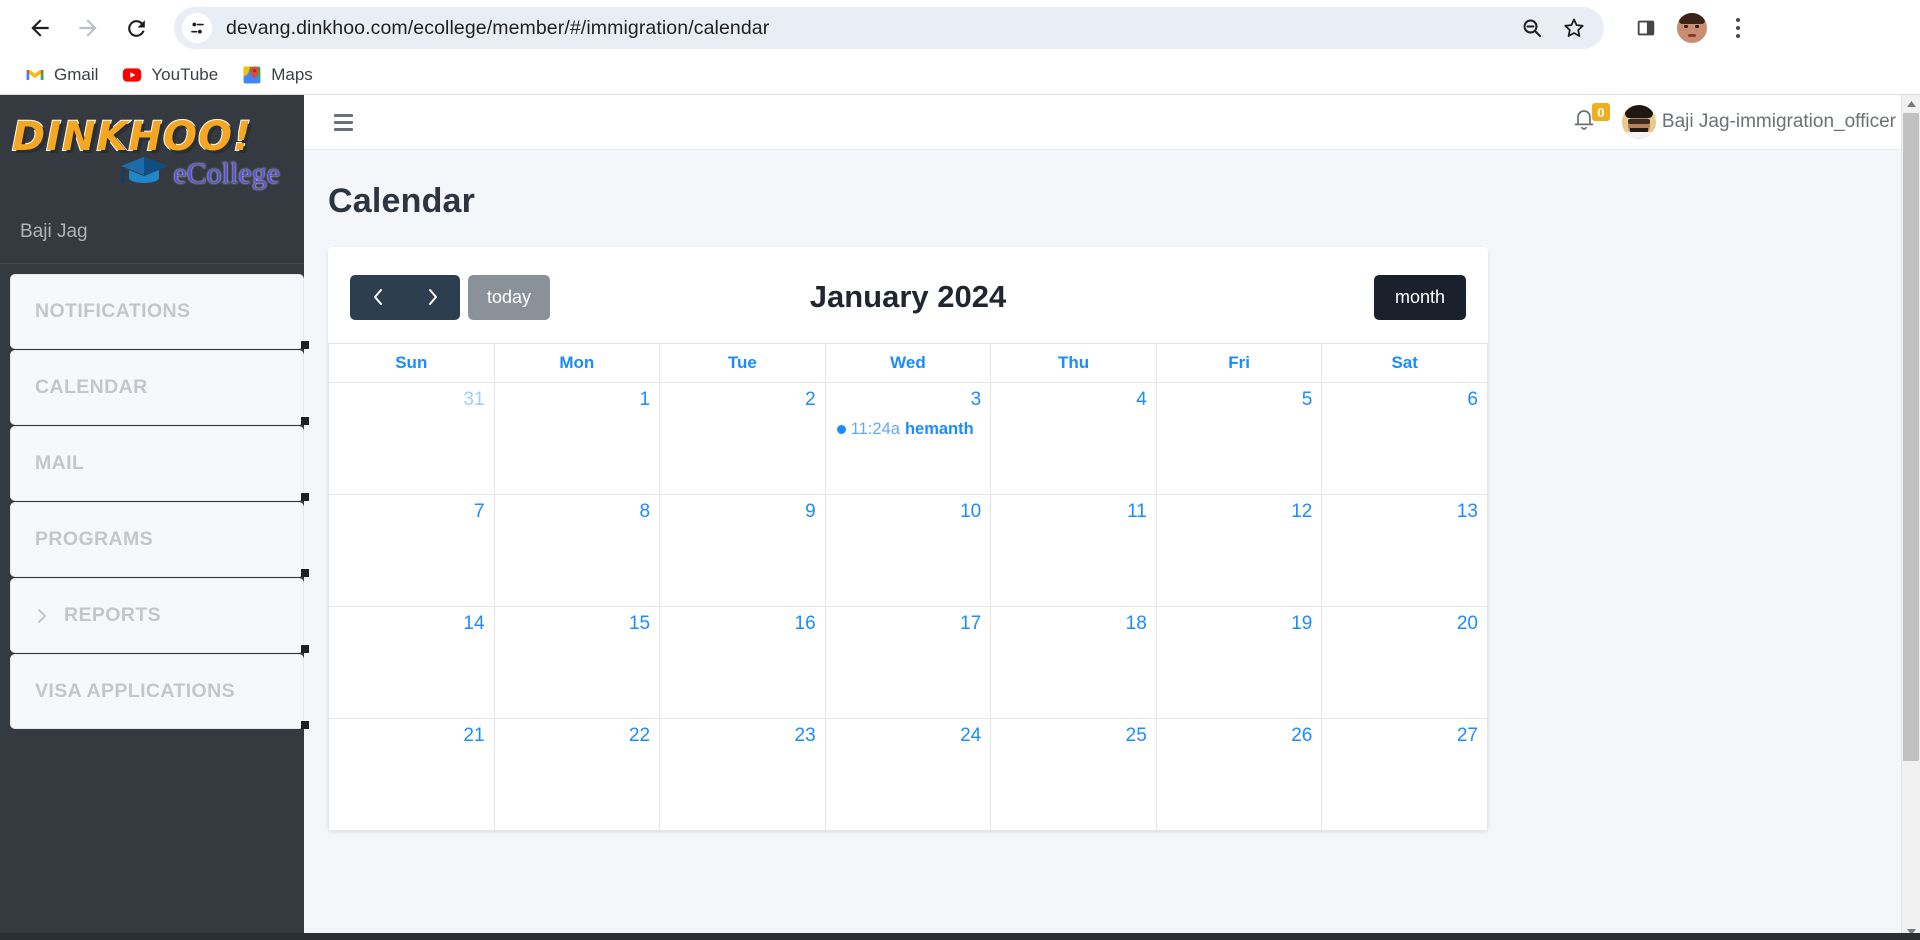 This screenshot has height=940, width=1920. Describe the element at coordinates (1419, 297) in the screenshot. I see `month-view-button: month` at that location.